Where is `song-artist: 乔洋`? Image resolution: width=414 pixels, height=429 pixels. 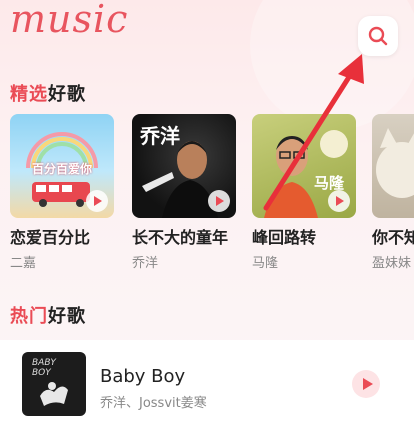
song-artist: 乔洋 is located at coordinates (145, 263).